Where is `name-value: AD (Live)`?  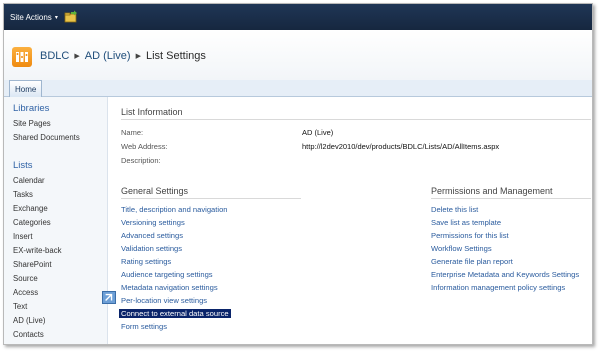
name-value: AD (Live) is located at coordinates (318, 132).